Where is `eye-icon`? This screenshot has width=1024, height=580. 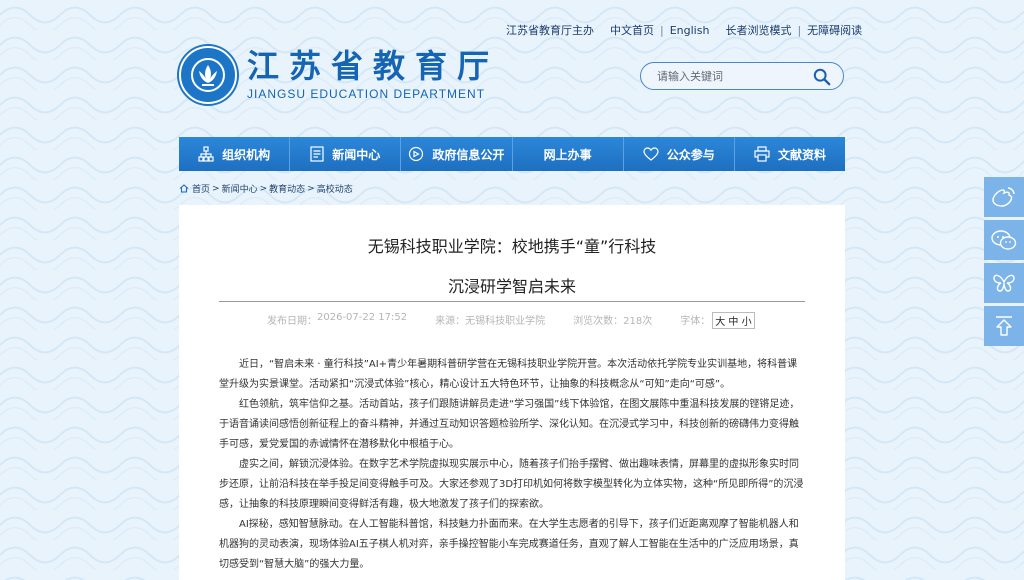 eye-icon is located at coordinates (416, 154).